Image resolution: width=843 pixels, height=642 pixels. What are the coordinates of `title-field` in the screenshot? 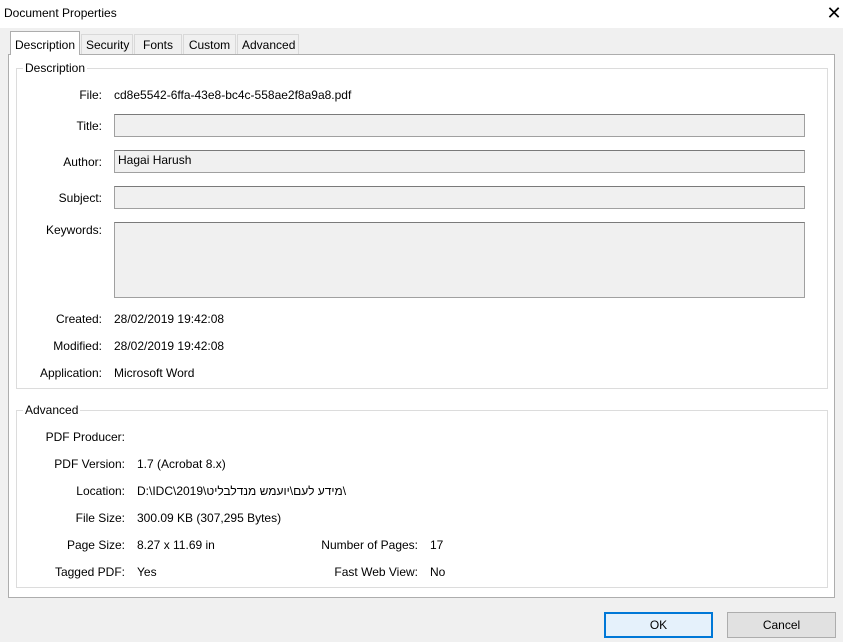 It's located at (459, 125).